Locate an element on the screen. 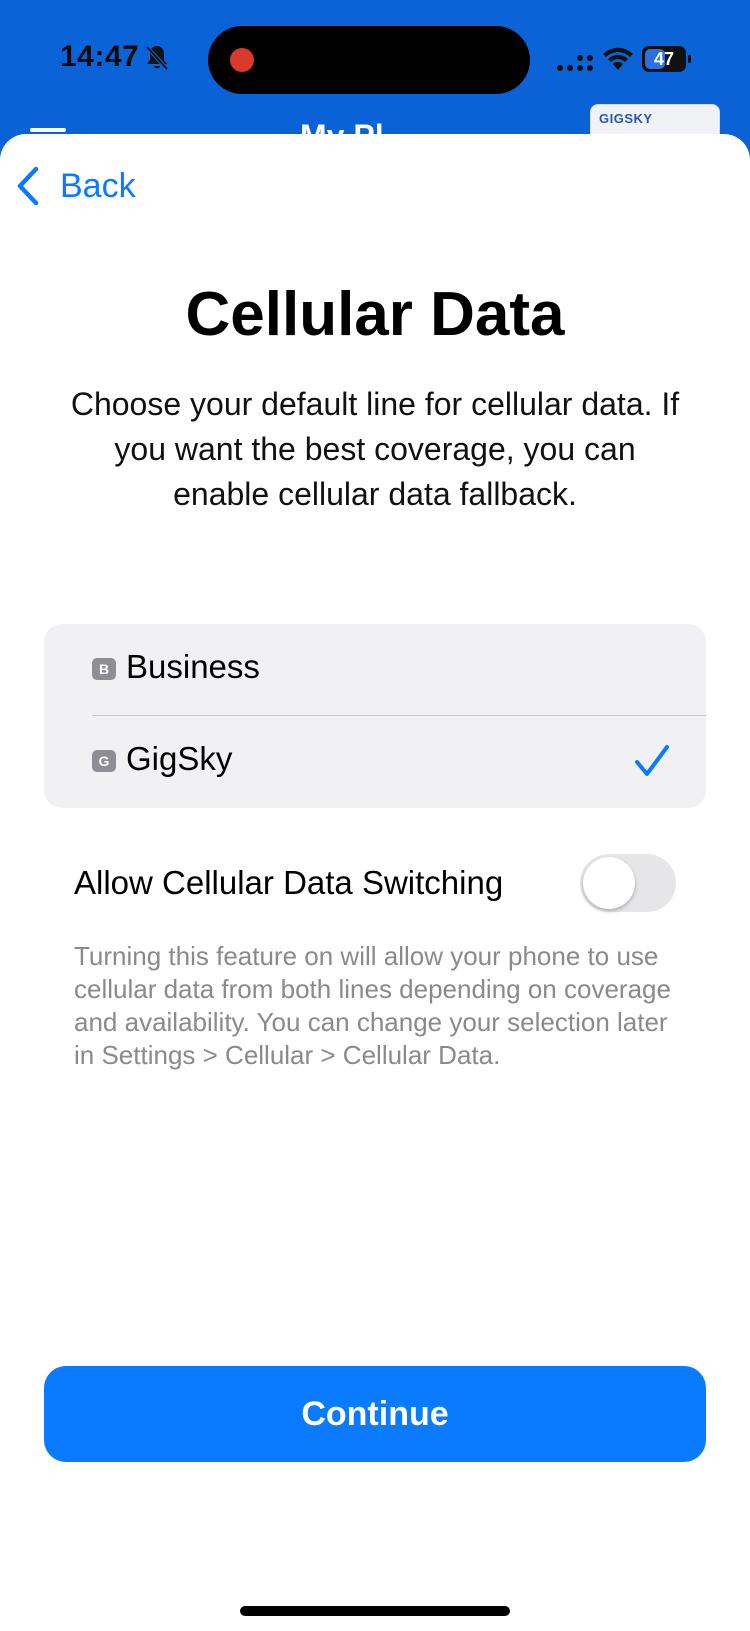  line-badge-b: B is located at coordinates (104, 669).